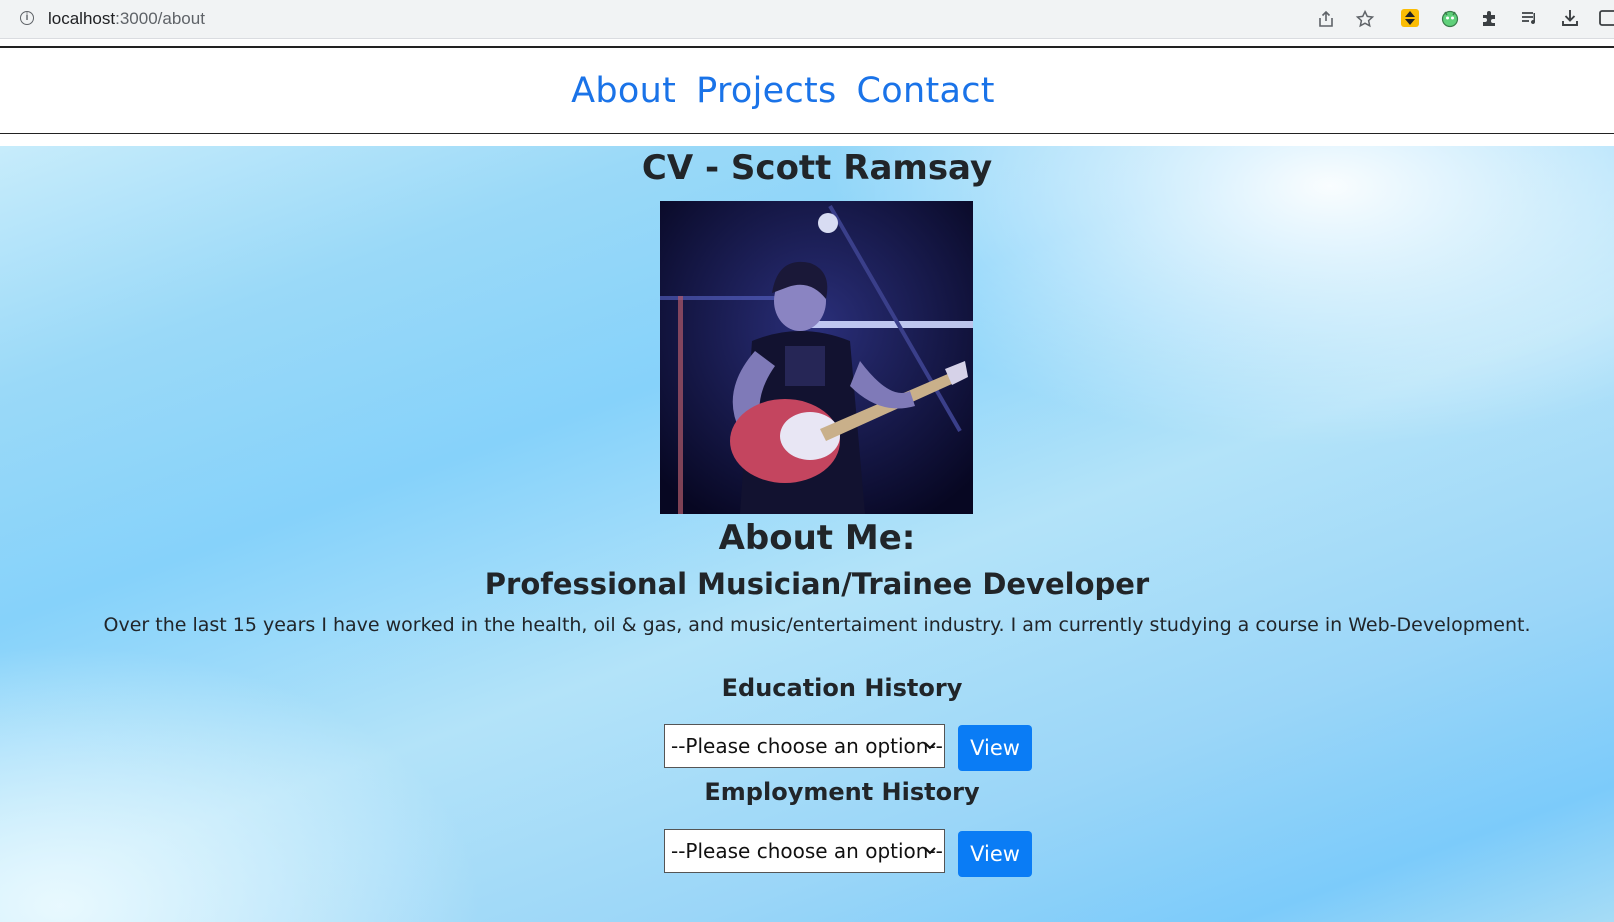 The height and width of the screenshot is (922, 1614). What do you see at coordinates (1365, 19) in the screenshot?
I see `star-icon` at bounding box center [1365, 19].